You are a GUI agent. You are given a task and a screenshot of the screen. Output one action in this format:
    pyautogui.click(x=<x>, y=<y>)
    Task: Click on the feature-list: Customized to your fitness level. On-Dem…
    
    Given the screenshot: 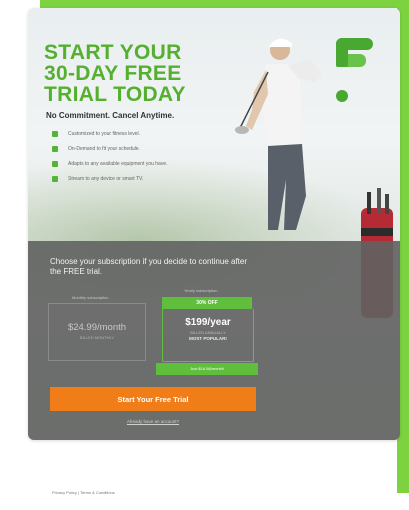 What is the action you would take?
    pyautogui.click(x=157, y=157)
    